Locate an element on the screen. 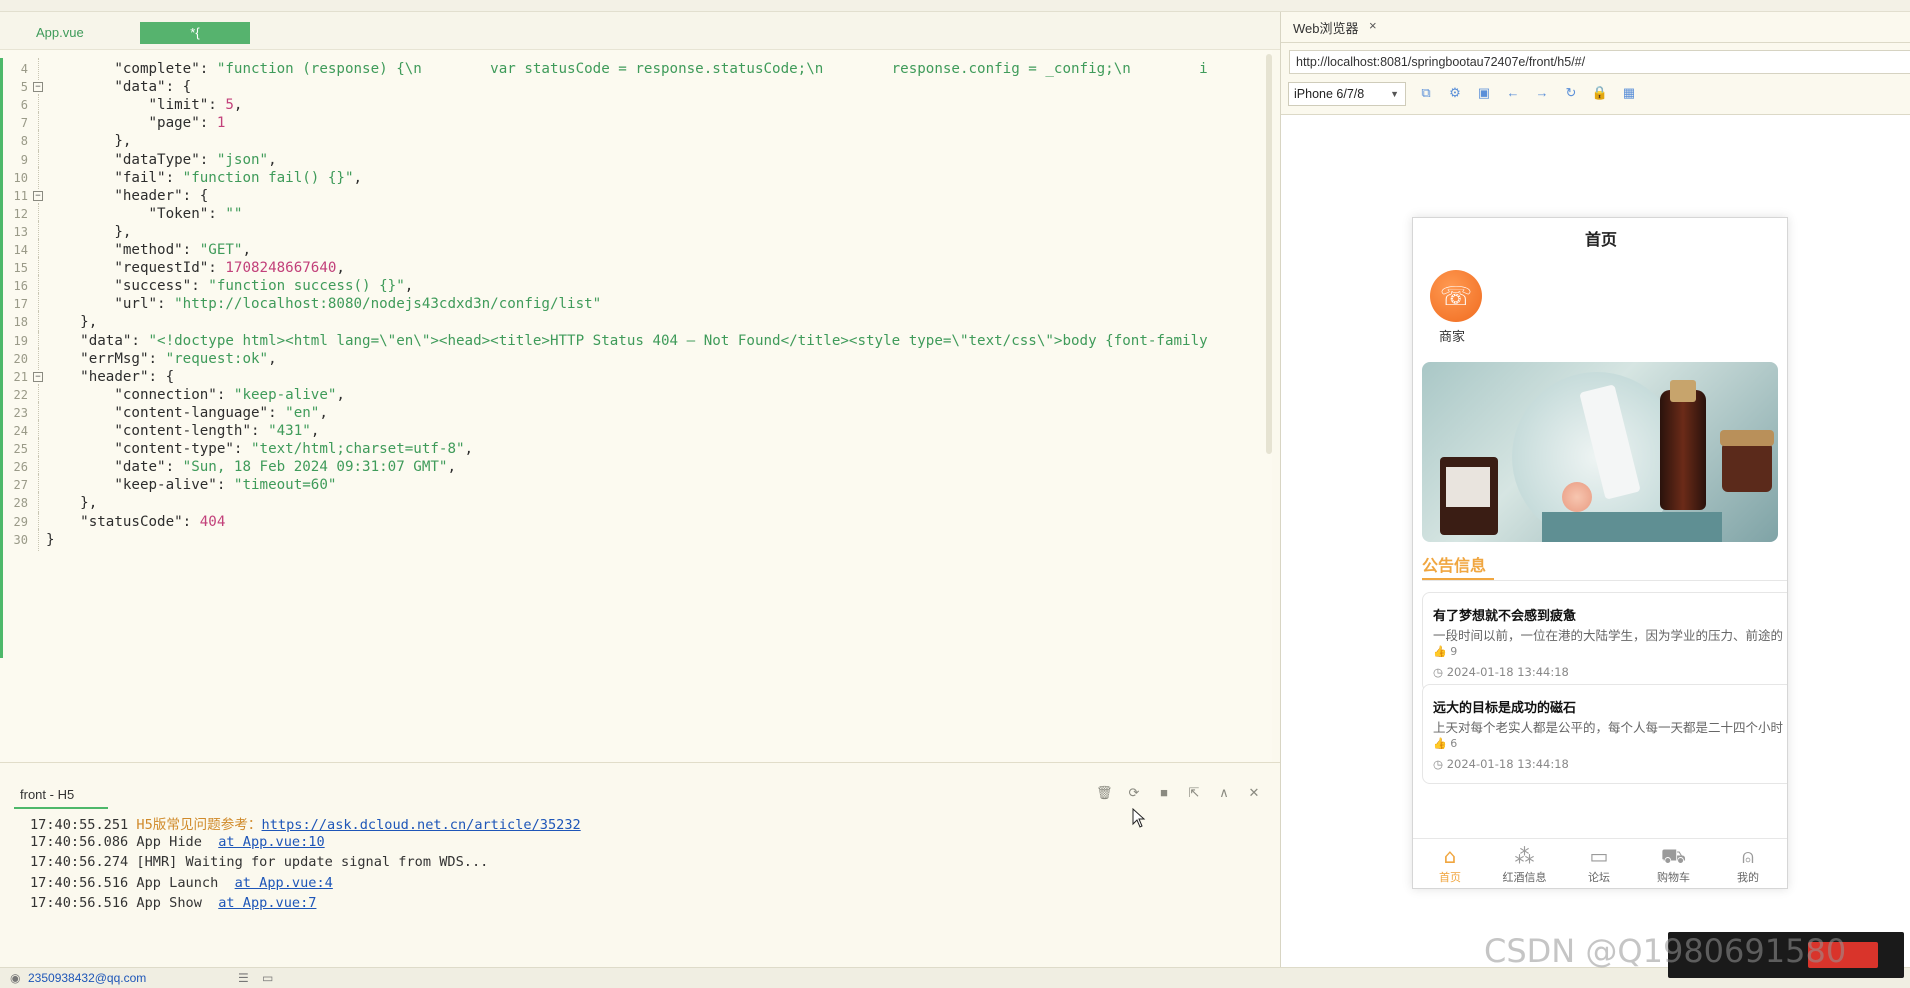  tabbar-item-3: ⛟ 购物车 is located at coordinates (1674, 864).